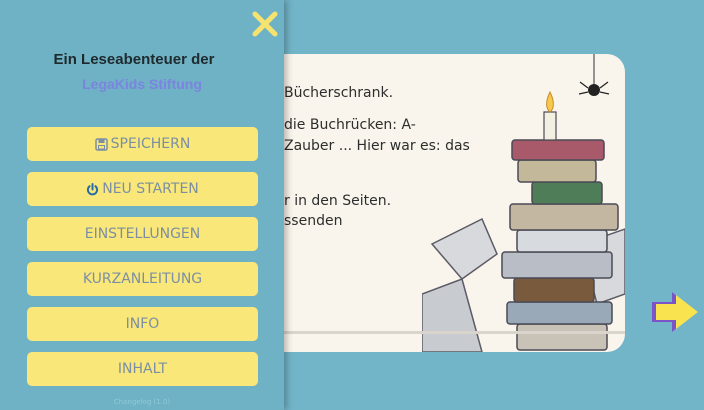  Describe the element at coordinates (142, 402) in the screenshot. I see `changelog-link: Changelog (1.0)` at that location.